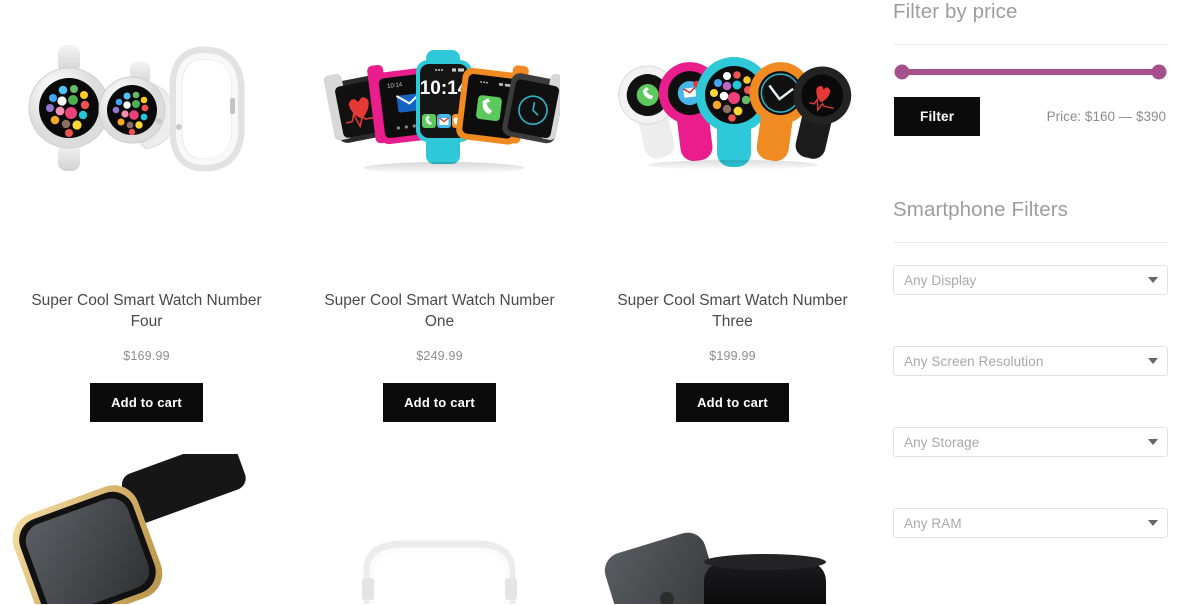 The image size is (1200, 605). I want to click on product-image-dark-watch-pair, so click(732, 529).